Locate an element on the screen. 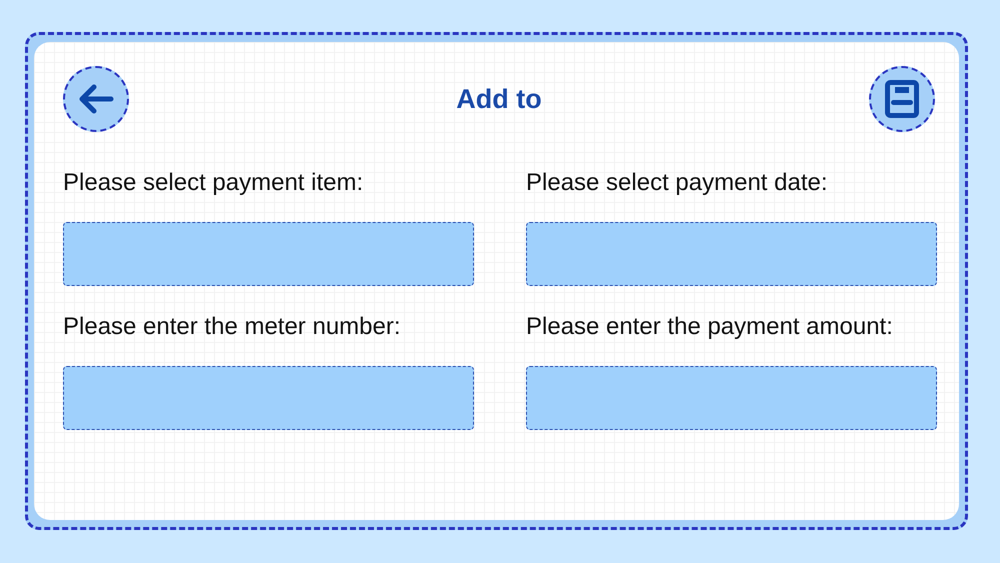  field-label: Please select payment date: is located at coordinates (677, 183).